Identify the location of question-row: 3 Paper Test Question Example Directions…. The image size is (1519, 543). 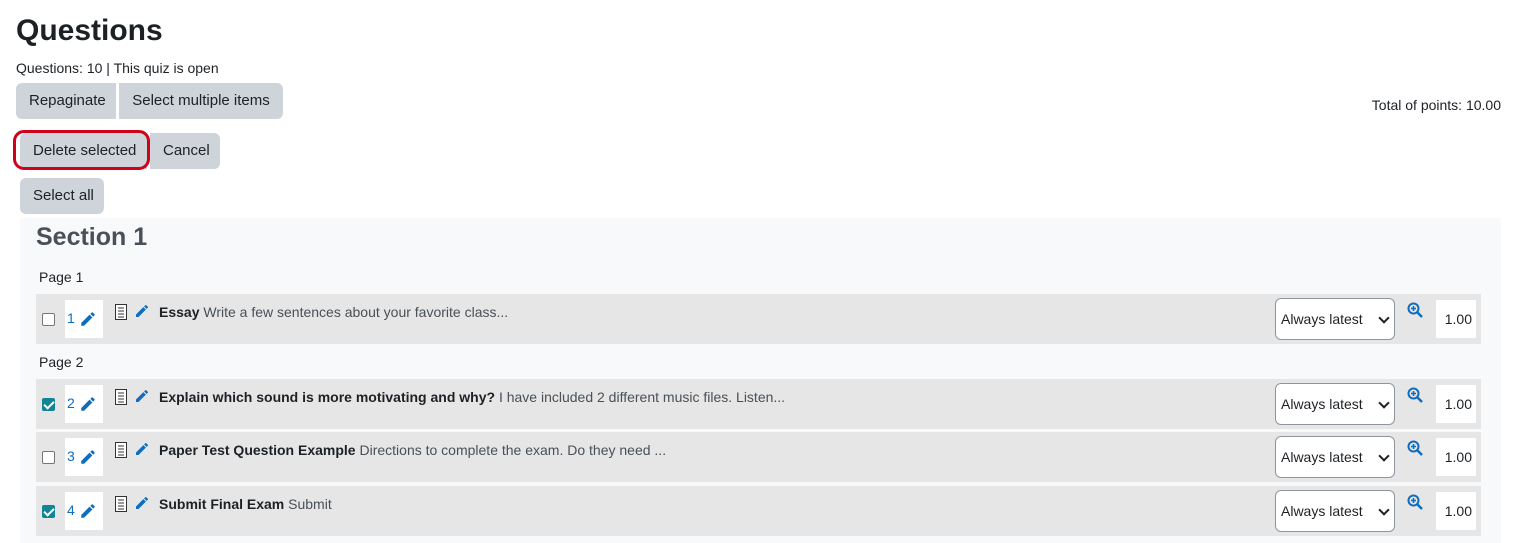
(758, 457).